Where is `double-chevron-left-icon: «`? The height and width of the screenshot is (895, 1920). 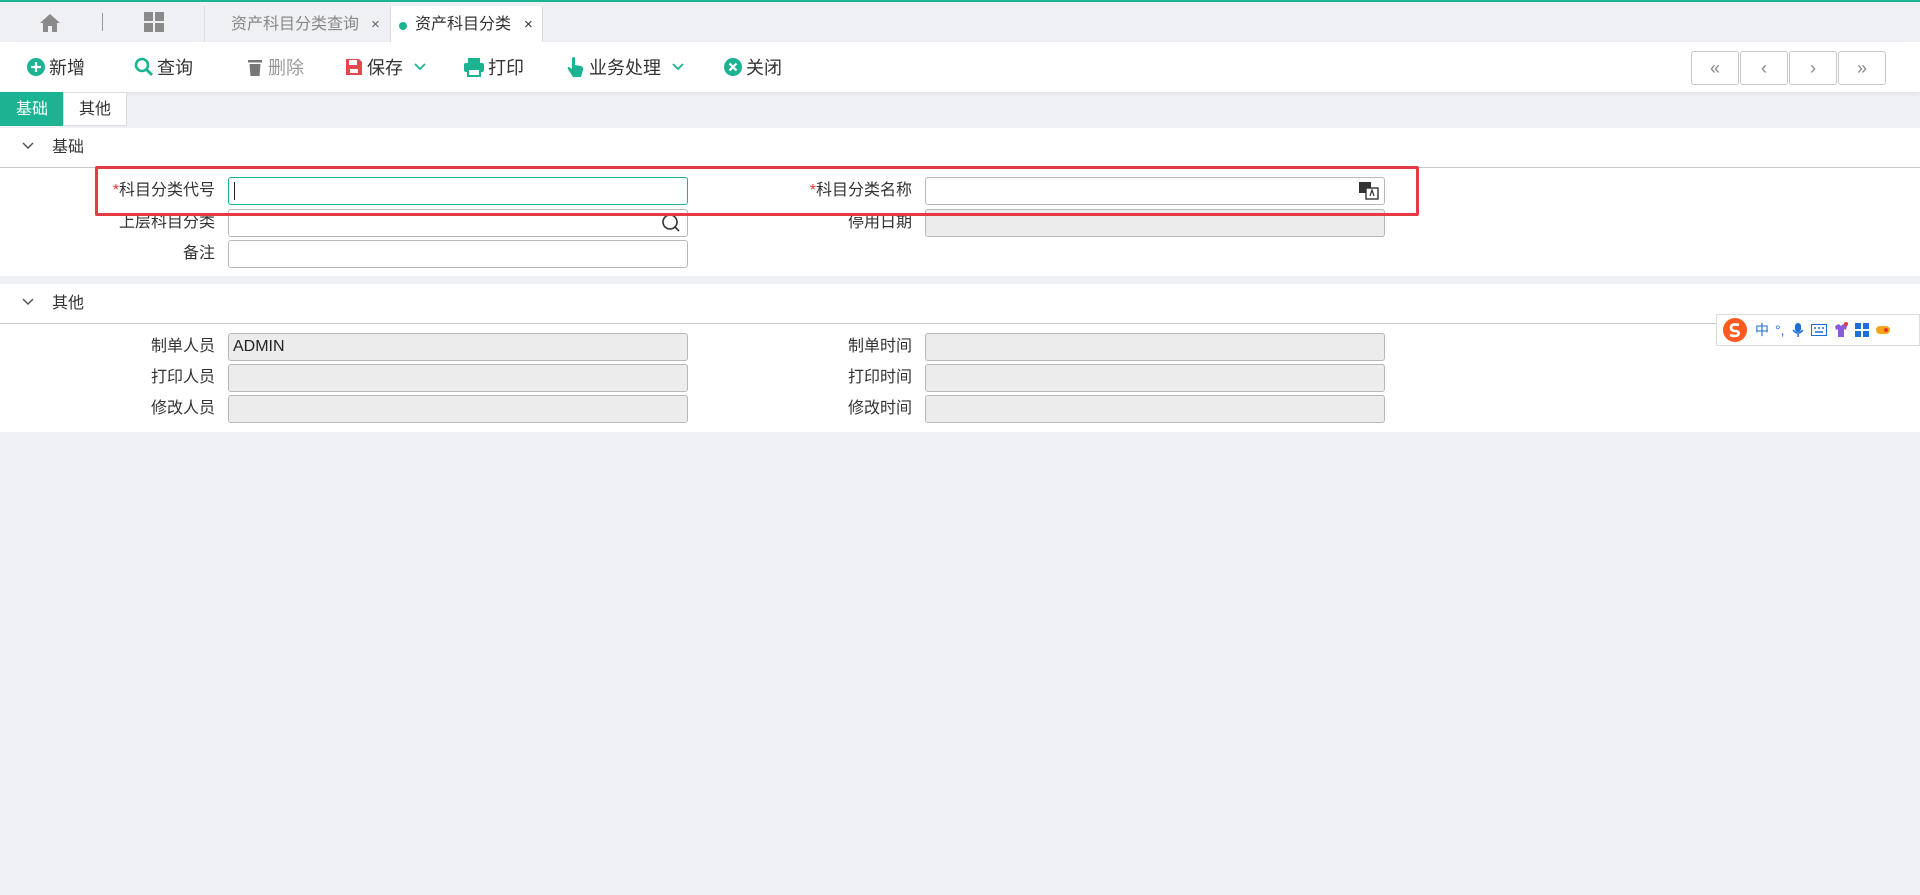
double-chevron-left-icon: « is located at coordinates (1714, 67).